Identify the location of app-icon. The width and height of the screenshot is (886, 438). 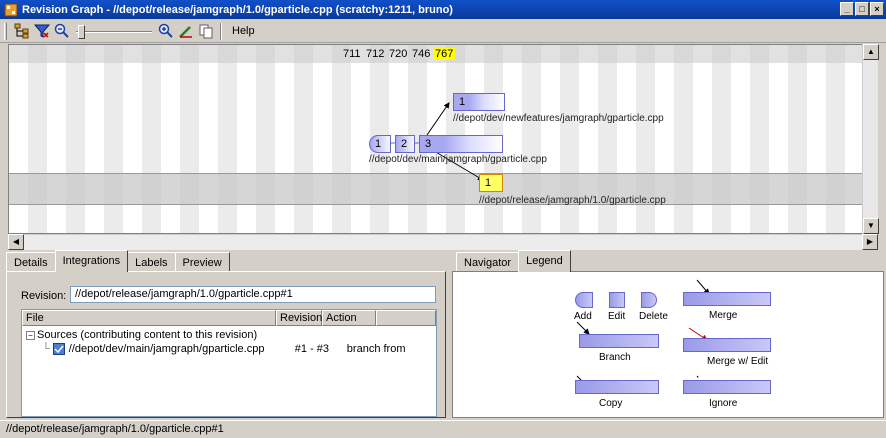
(11, 9).